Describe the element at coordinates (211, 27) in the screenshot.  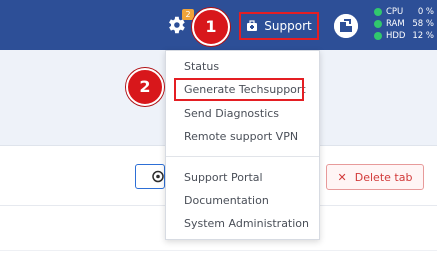
I see `step-1-callout: 1` at that location.